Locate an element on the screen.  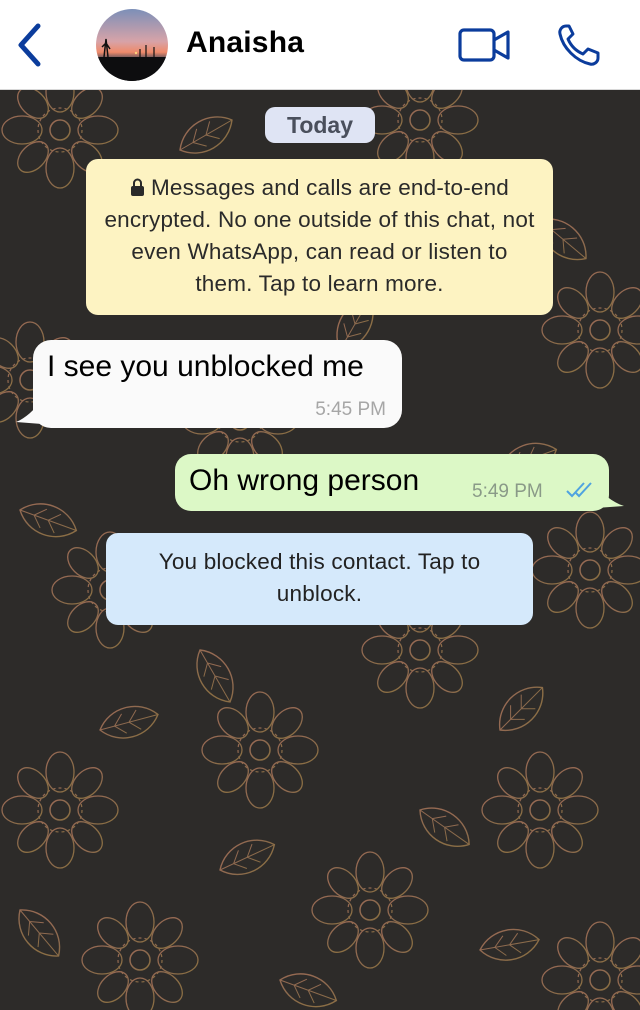
message-text: I see you unblocked me is located at coordinates (205, 366).